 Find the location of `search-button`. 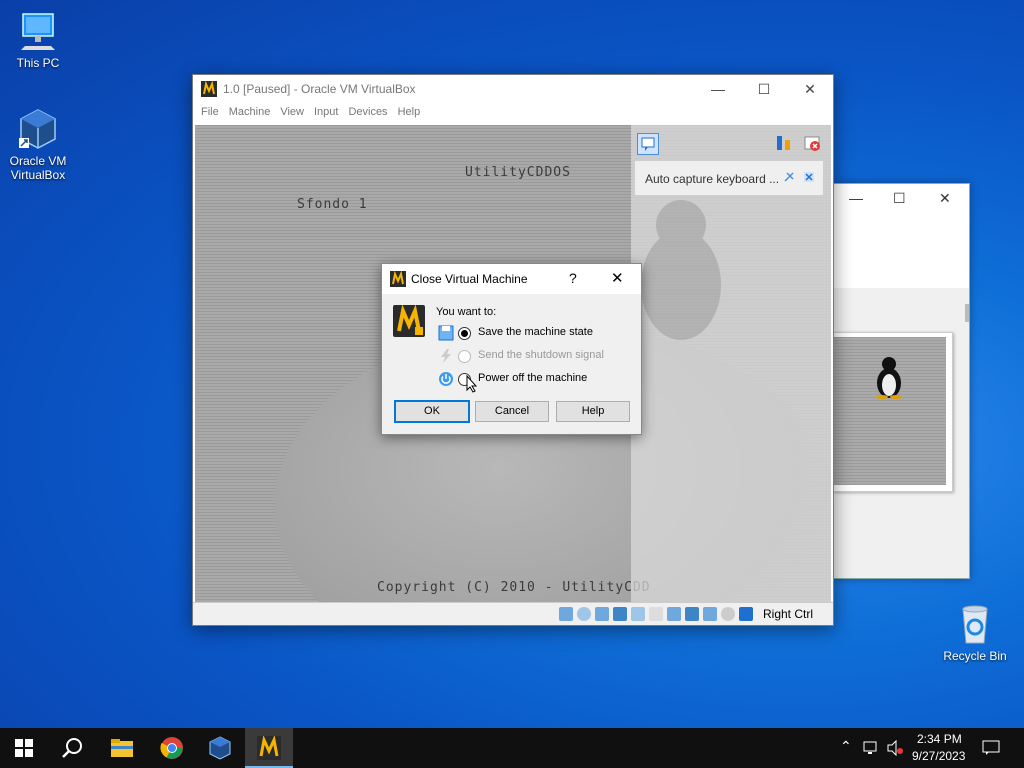

search-button is located at coordinates (72, 748).